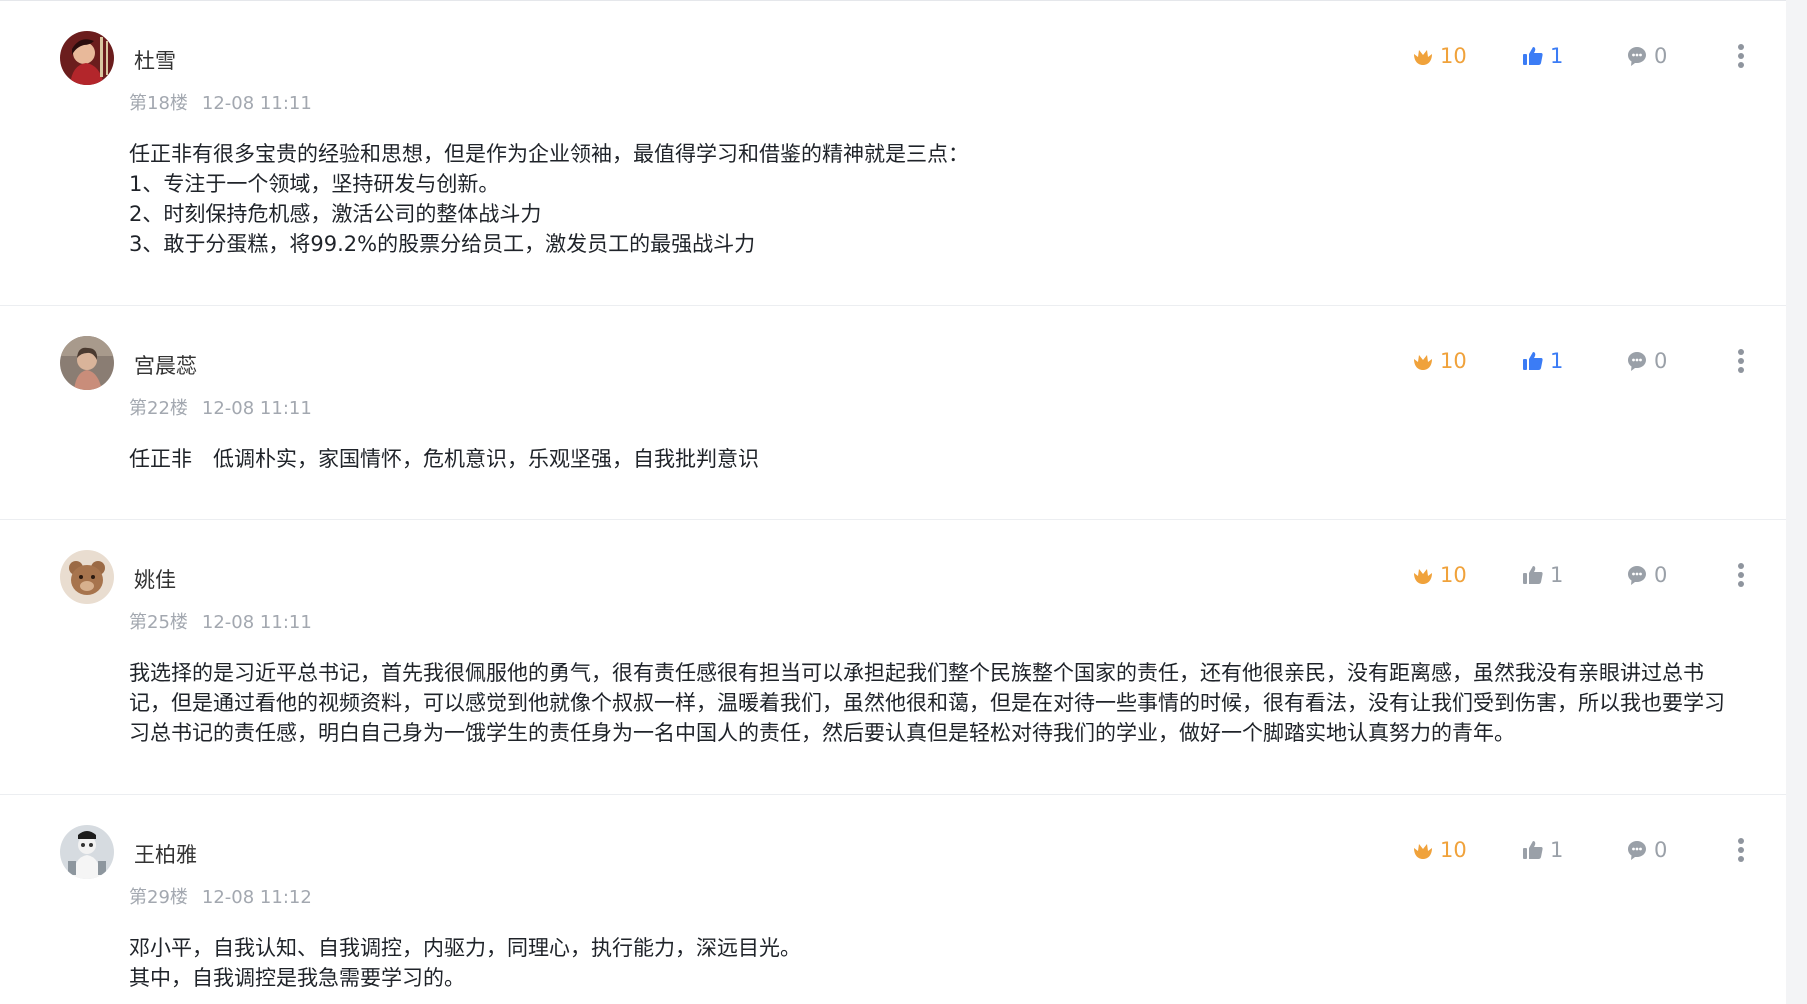  What do you see at coordinates (165, 365) in the screenshot?
I see `username: 宫晨蕊` at bounding box center [165, 365].